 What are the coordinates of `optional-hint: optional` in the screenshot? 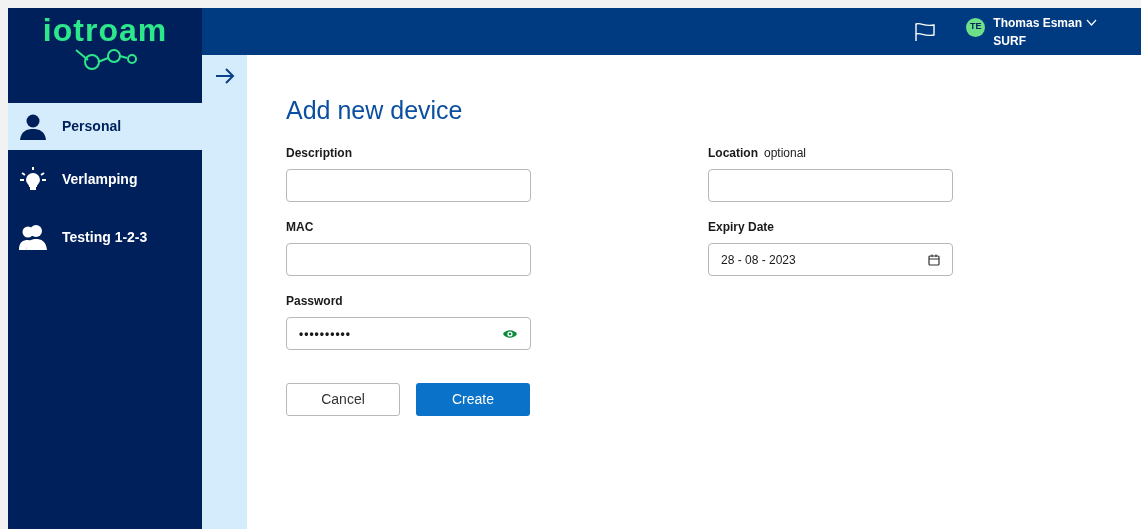 It's located at (785, 153).